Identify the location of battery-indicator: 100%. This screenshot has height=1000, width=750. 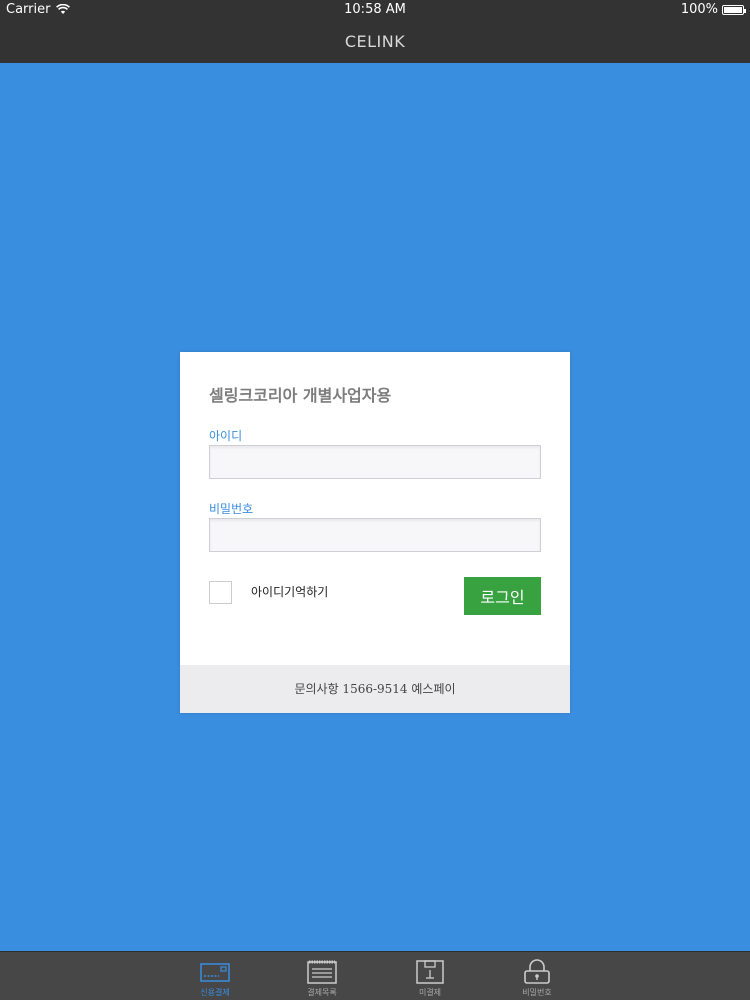
(713, 9).